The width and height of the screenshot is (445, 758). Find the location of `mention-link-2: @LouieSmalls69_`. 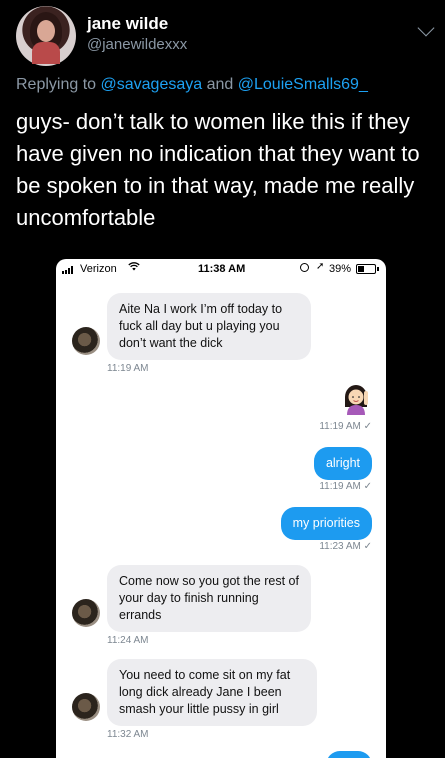

mention-link-2: @LouieSmalls69_ is located at coordinates (303, 84).